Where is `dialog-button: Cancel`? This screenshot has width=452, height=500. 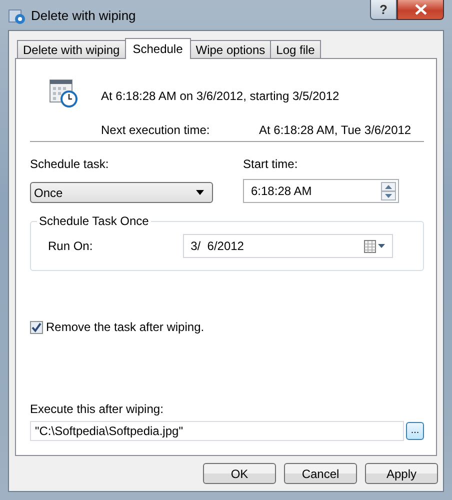 dialog-button: Cancel is located at coordinates (320, 473).